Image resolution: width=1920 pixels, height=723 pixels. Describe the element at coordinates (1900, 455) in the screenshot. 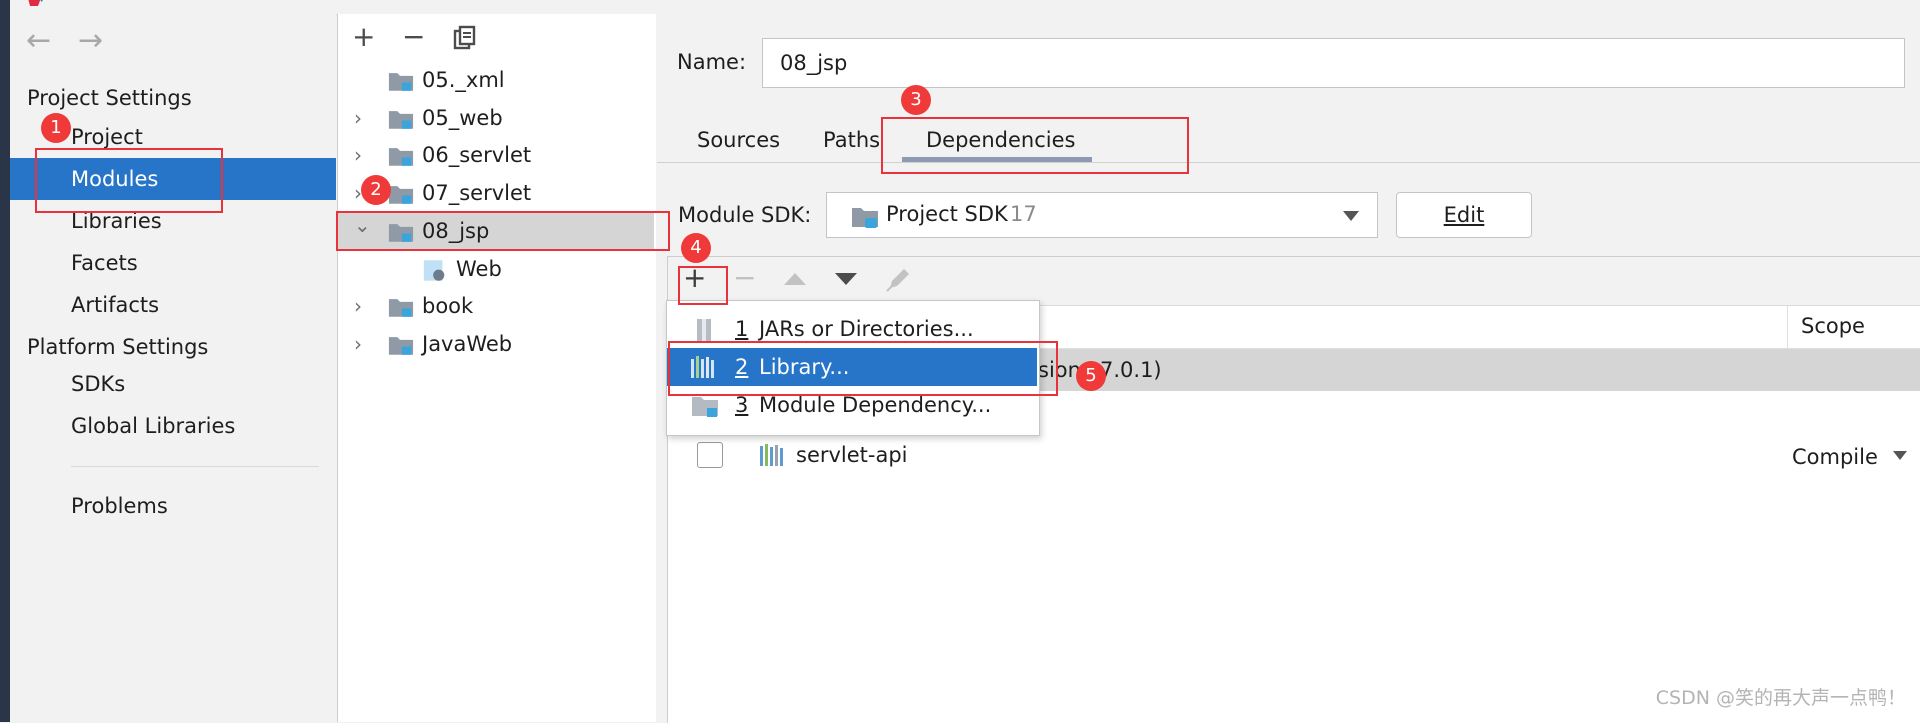

I see `scope-dropdown-icon` at that location.